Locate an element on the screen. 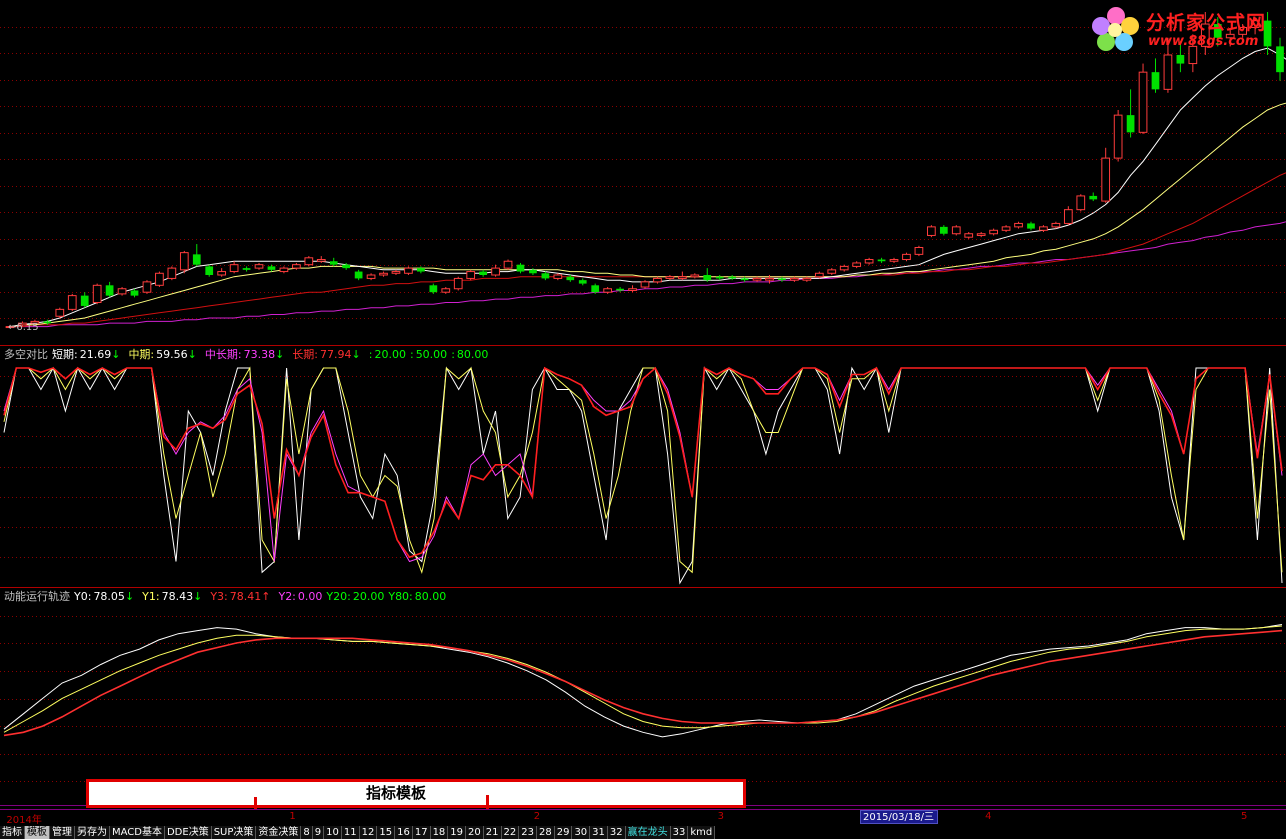  legend-label: Y0: is located at coordinates (83, 596).